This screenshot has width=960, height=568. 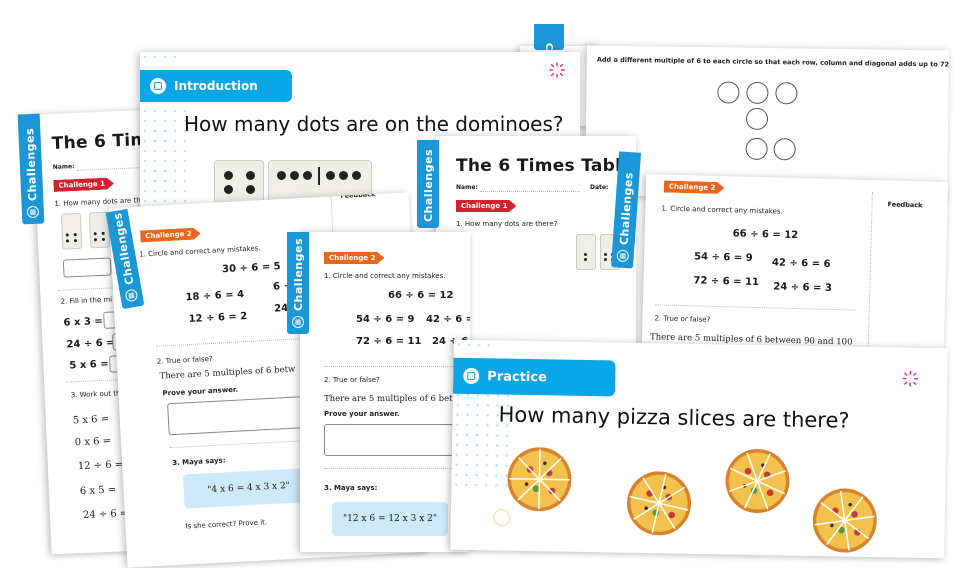 I want to click on practice-banner: Practice, so click(x=534, y=377).